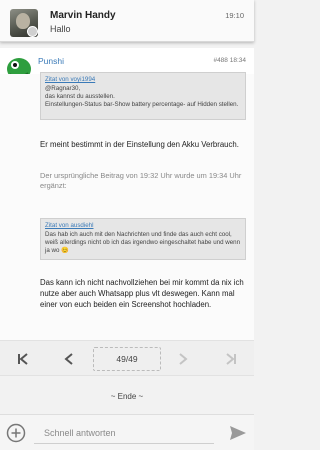  Describe the element at coordinates (127, 396) in the screenshot. I see `thread-end-label: ~ Ende ~` at that location.